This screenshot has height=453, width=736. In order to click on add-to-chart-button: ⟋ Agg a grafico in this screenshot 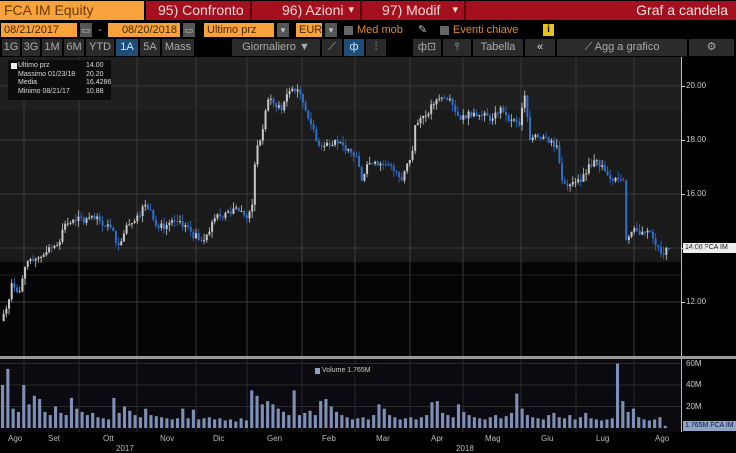, I will do `click(622, 47)`.